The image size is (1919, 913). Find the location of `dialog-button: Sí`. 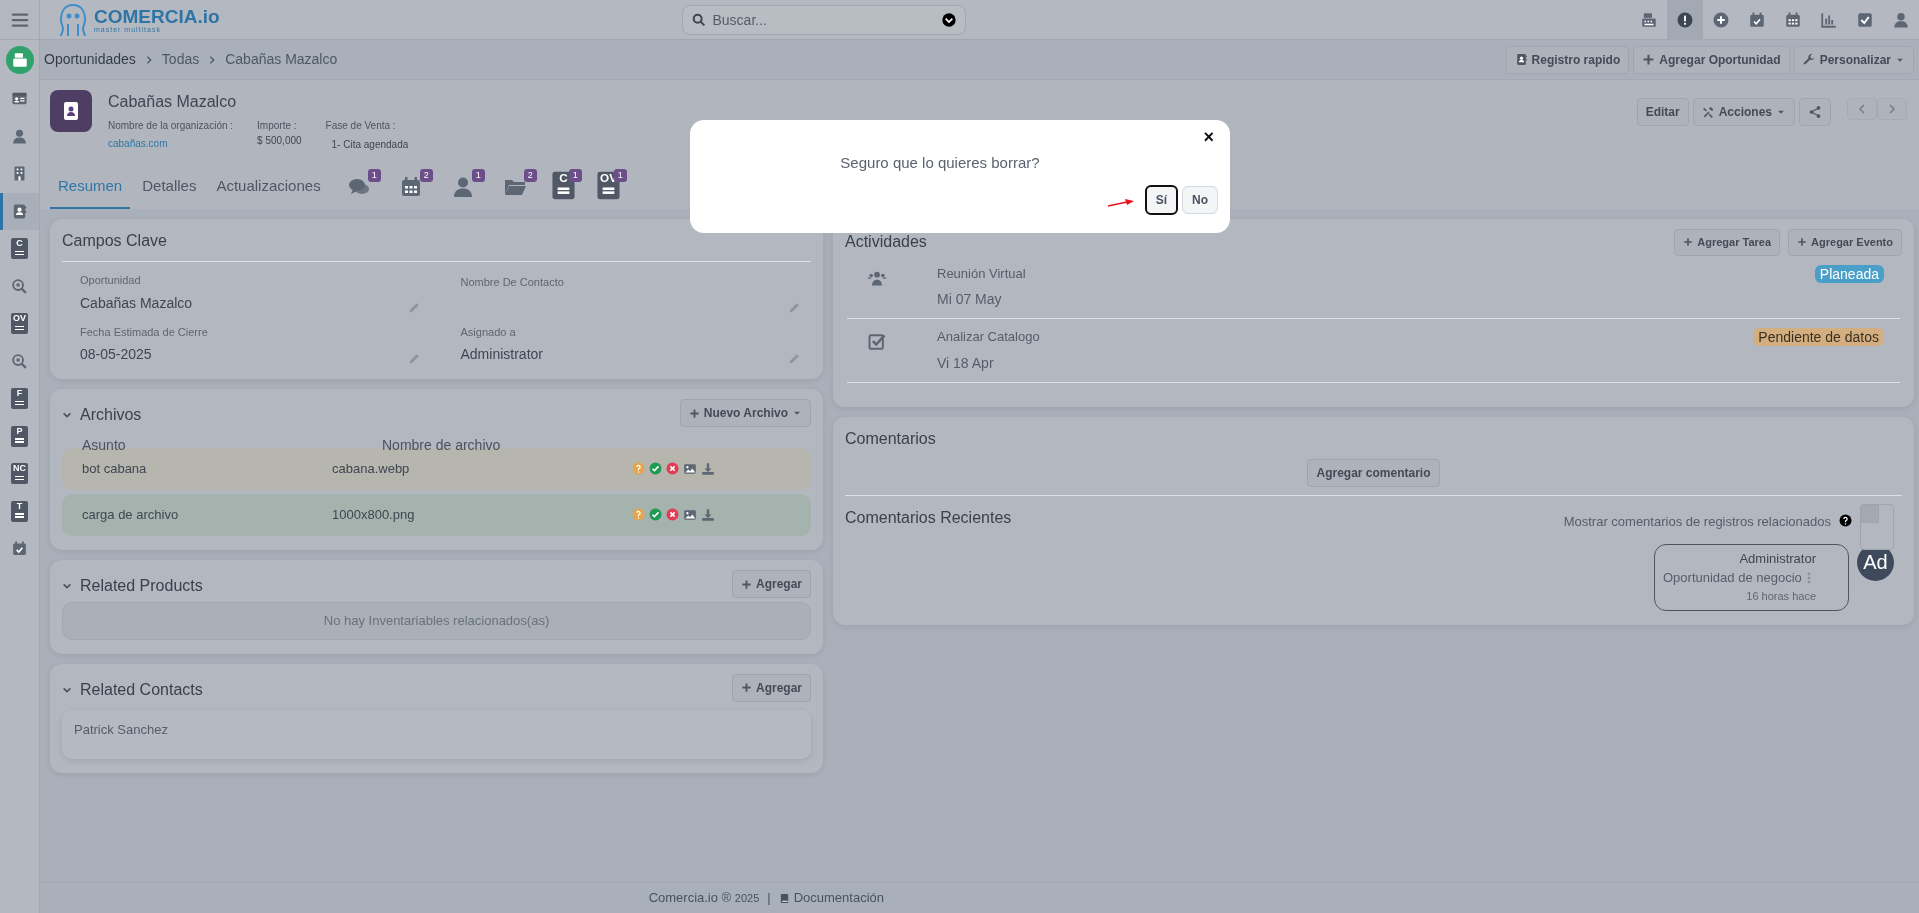

dialog-button: Sí is located at coordinates (1161, 199).